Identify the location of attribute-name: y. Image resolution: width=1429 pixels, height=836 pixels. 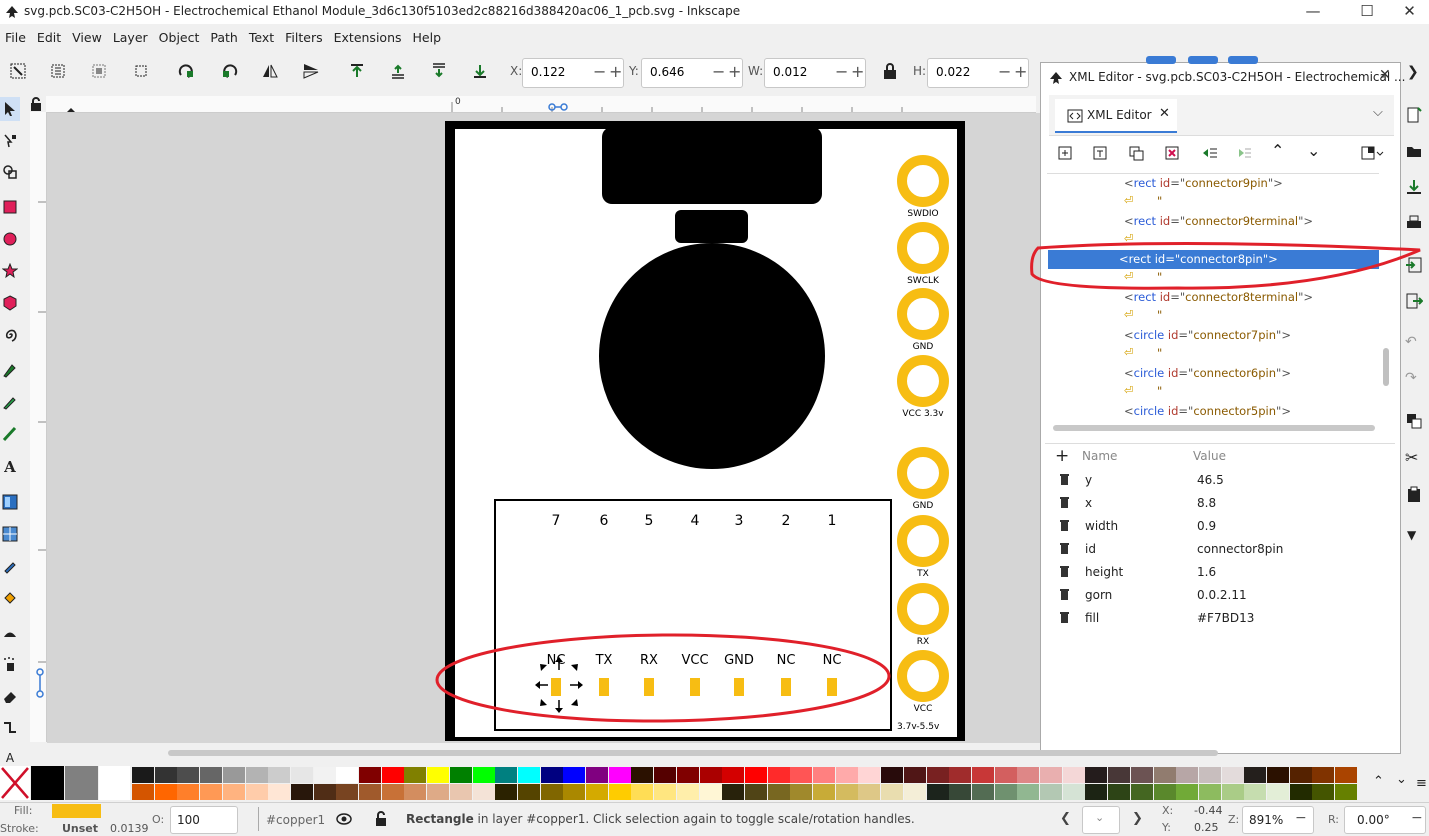
(1088, 480).